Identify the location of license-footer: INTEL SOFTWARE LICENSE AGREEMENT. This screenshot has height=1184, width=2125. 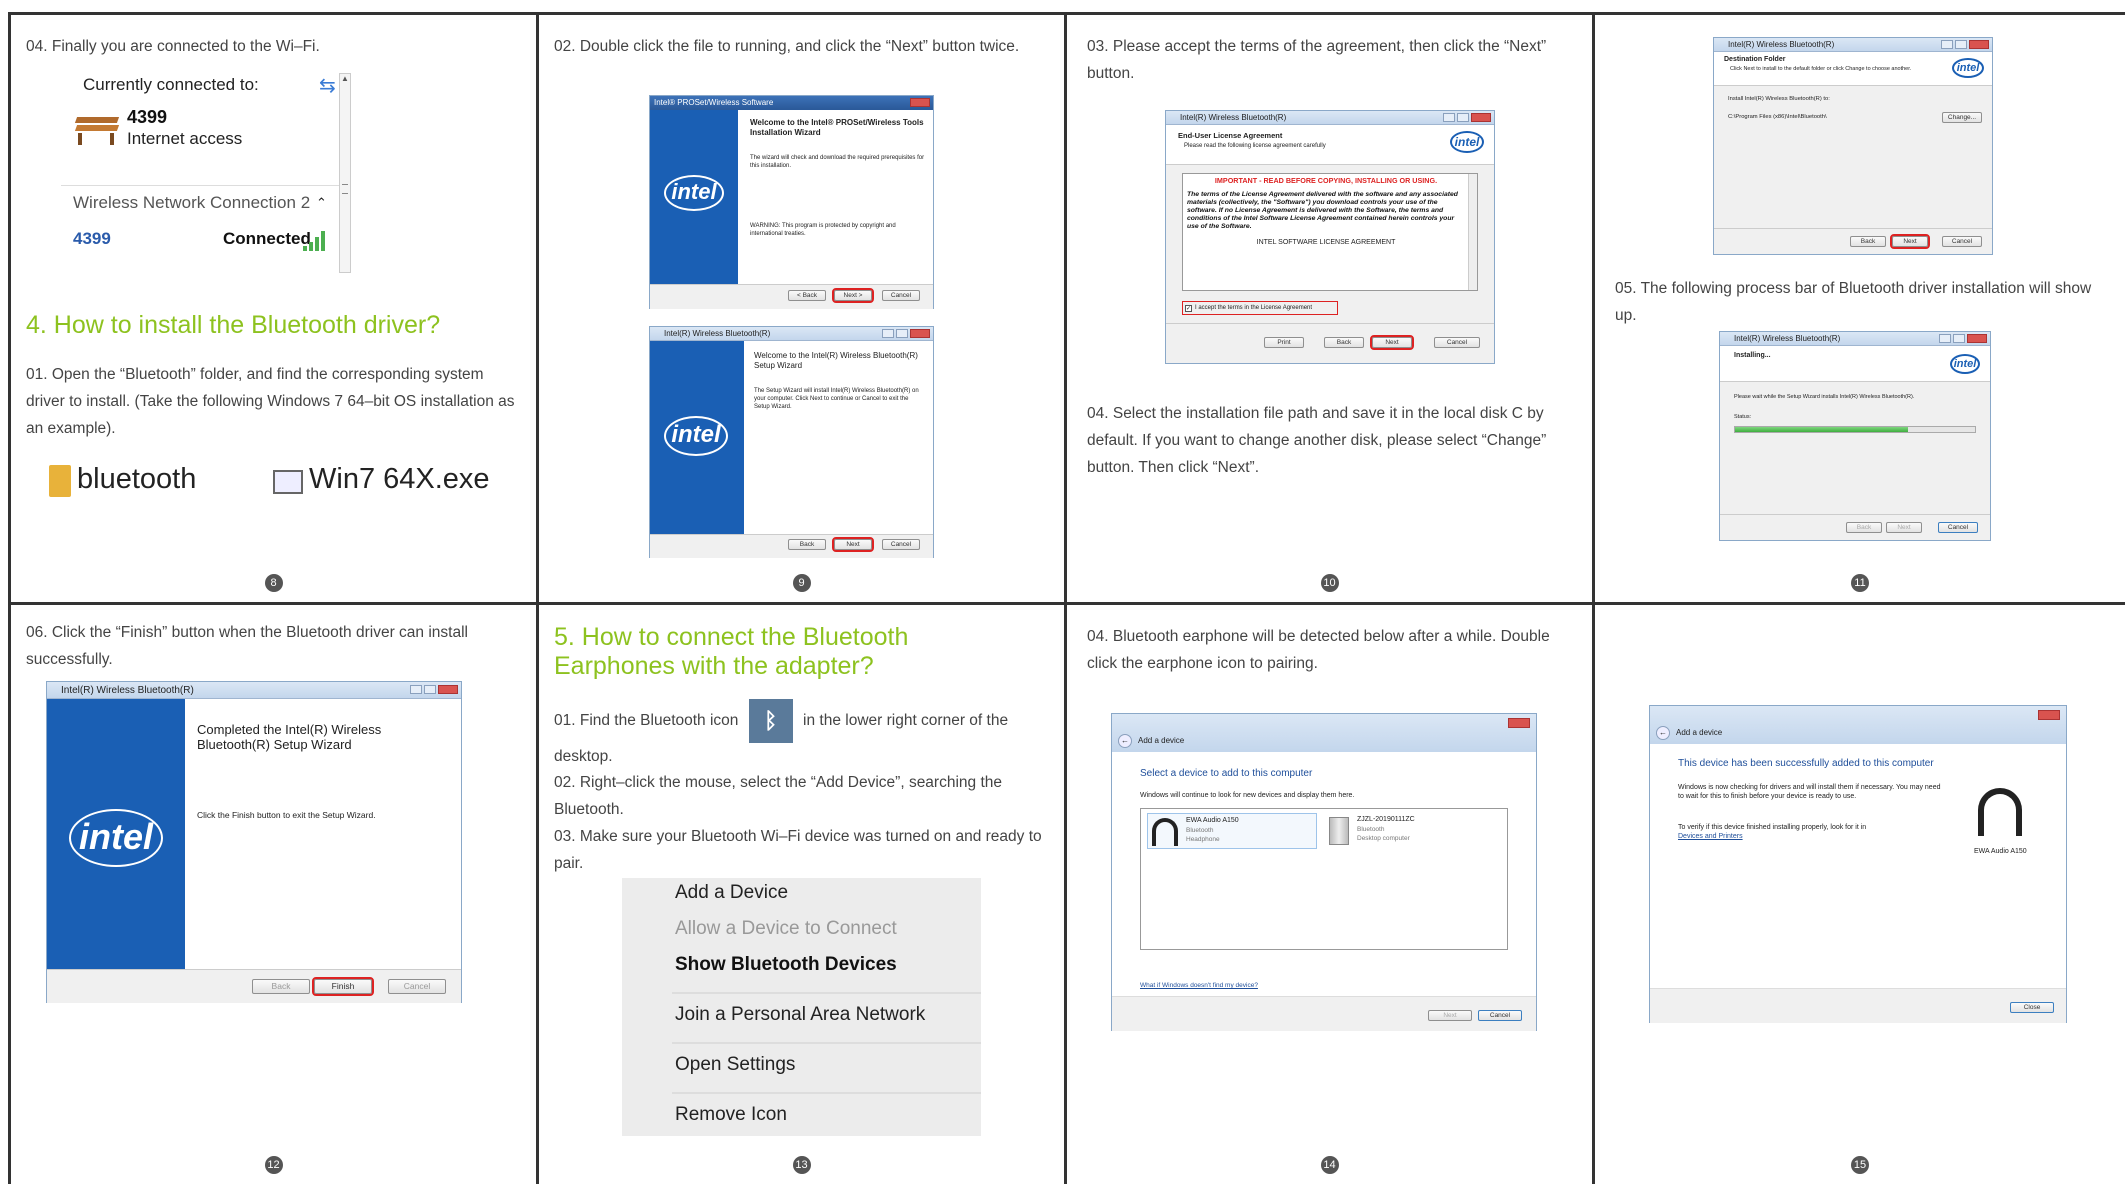
(1326, 242).